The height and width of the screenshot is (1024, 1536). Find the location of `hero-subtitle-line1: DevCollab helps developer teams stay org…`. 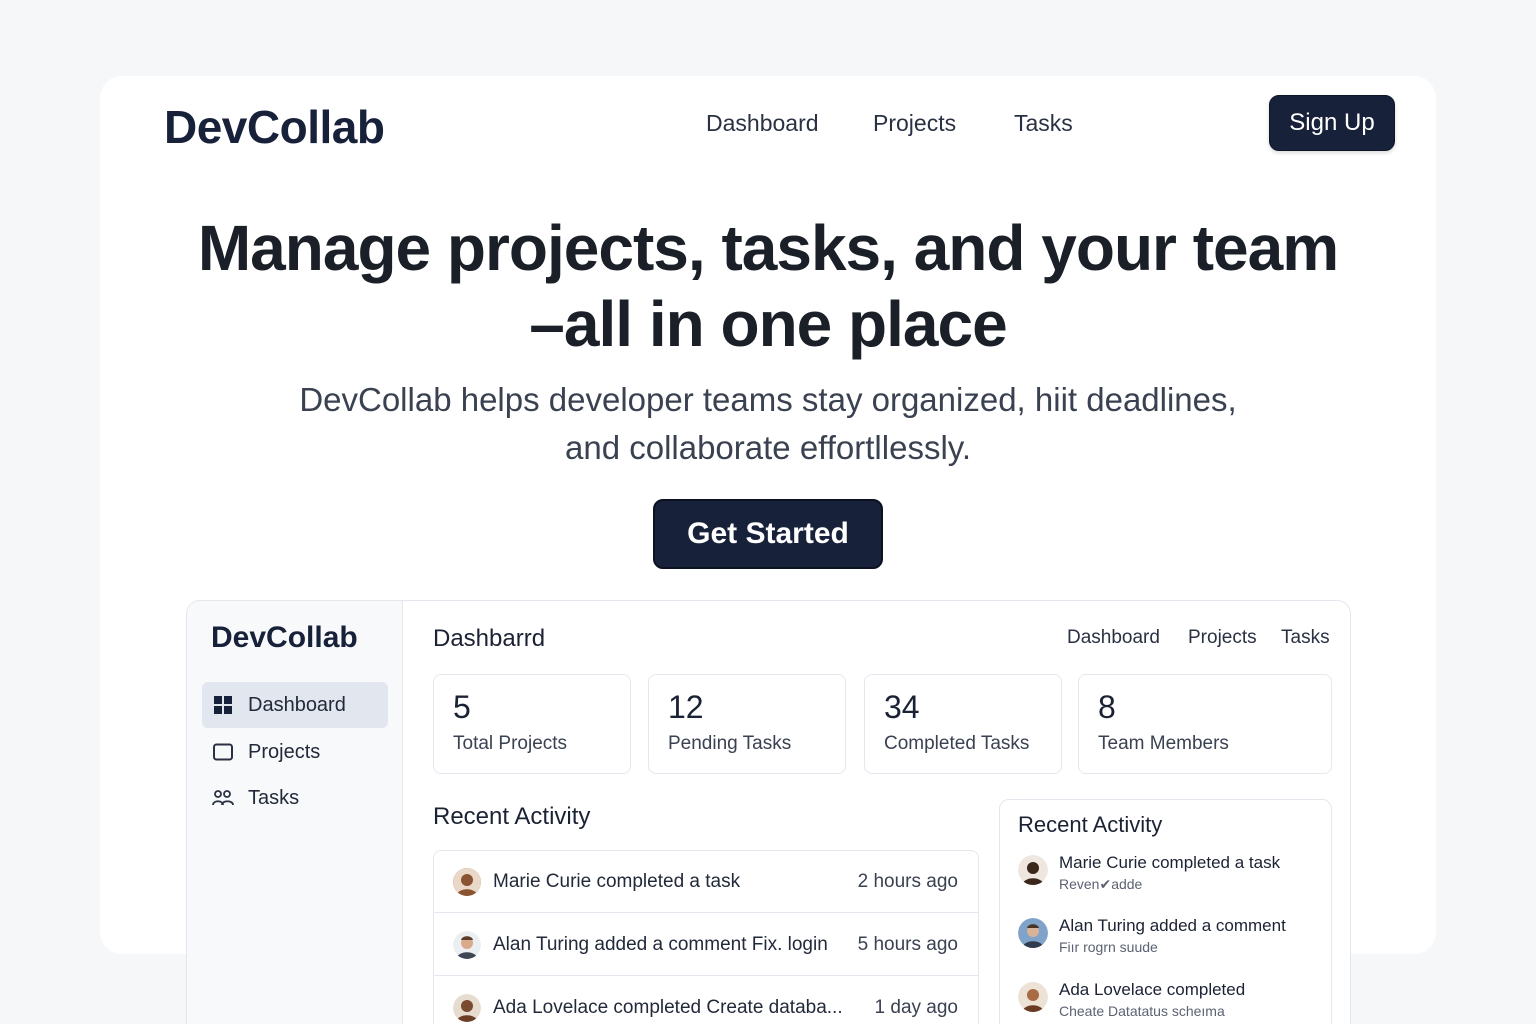

hero-subtitle-line1: DevCollab helps developer teams stay org… is located at coordinates (768, 399).